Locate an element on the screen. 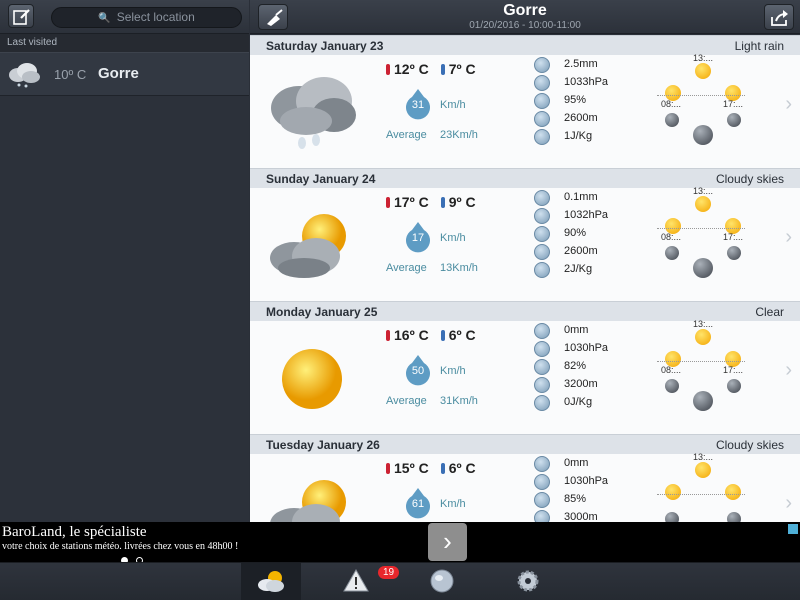 The height and width of the screenshot is (600, 800). sidebar-toolbar: 🔍 Select location is located at coordinates (124, 17).